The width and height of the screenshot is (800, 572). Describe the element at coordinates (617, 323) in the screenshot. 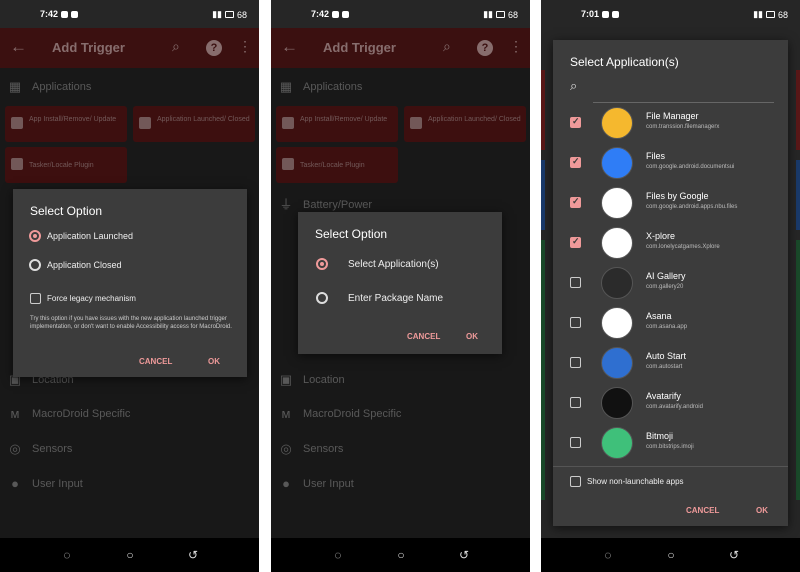

I see `asana-icon` at that location.